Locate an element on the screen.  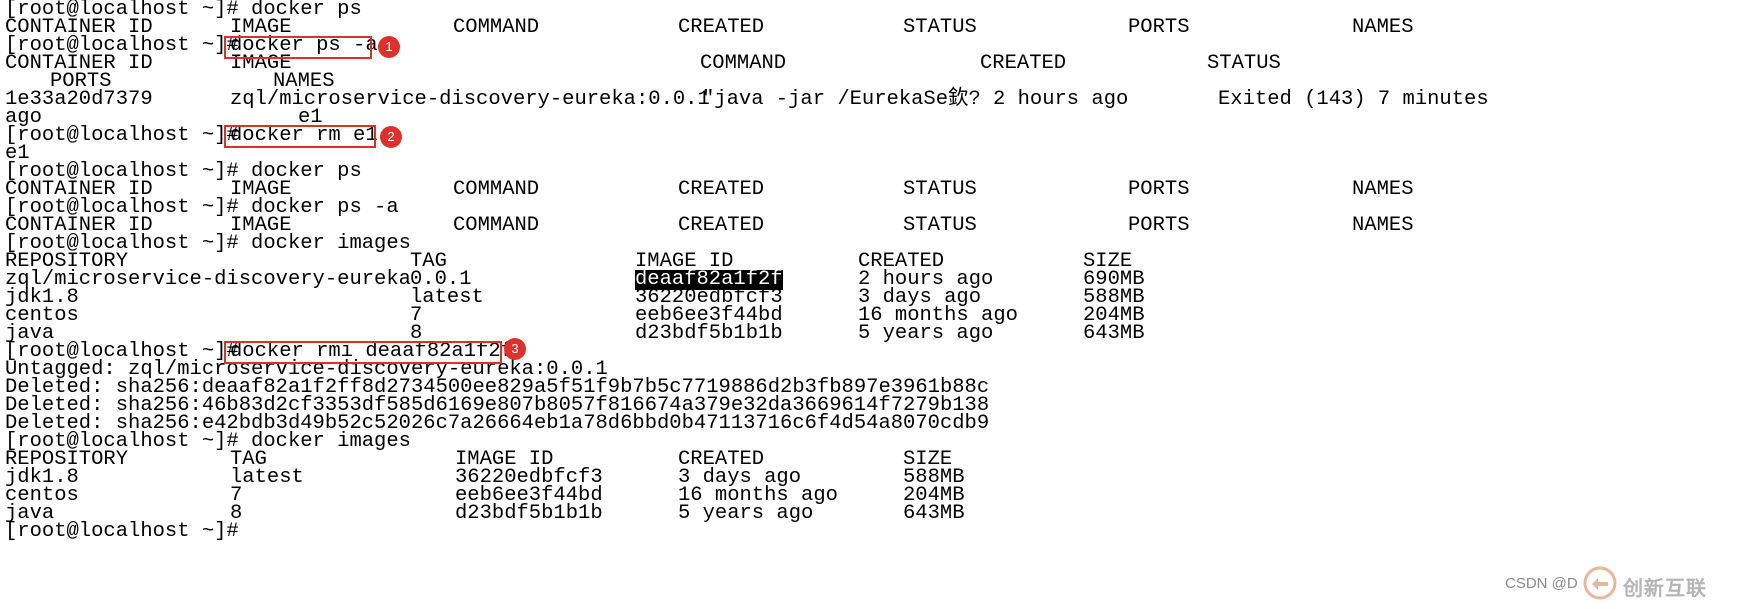
watermark-text: CSDN @D is located at coordinates (1541, 583).